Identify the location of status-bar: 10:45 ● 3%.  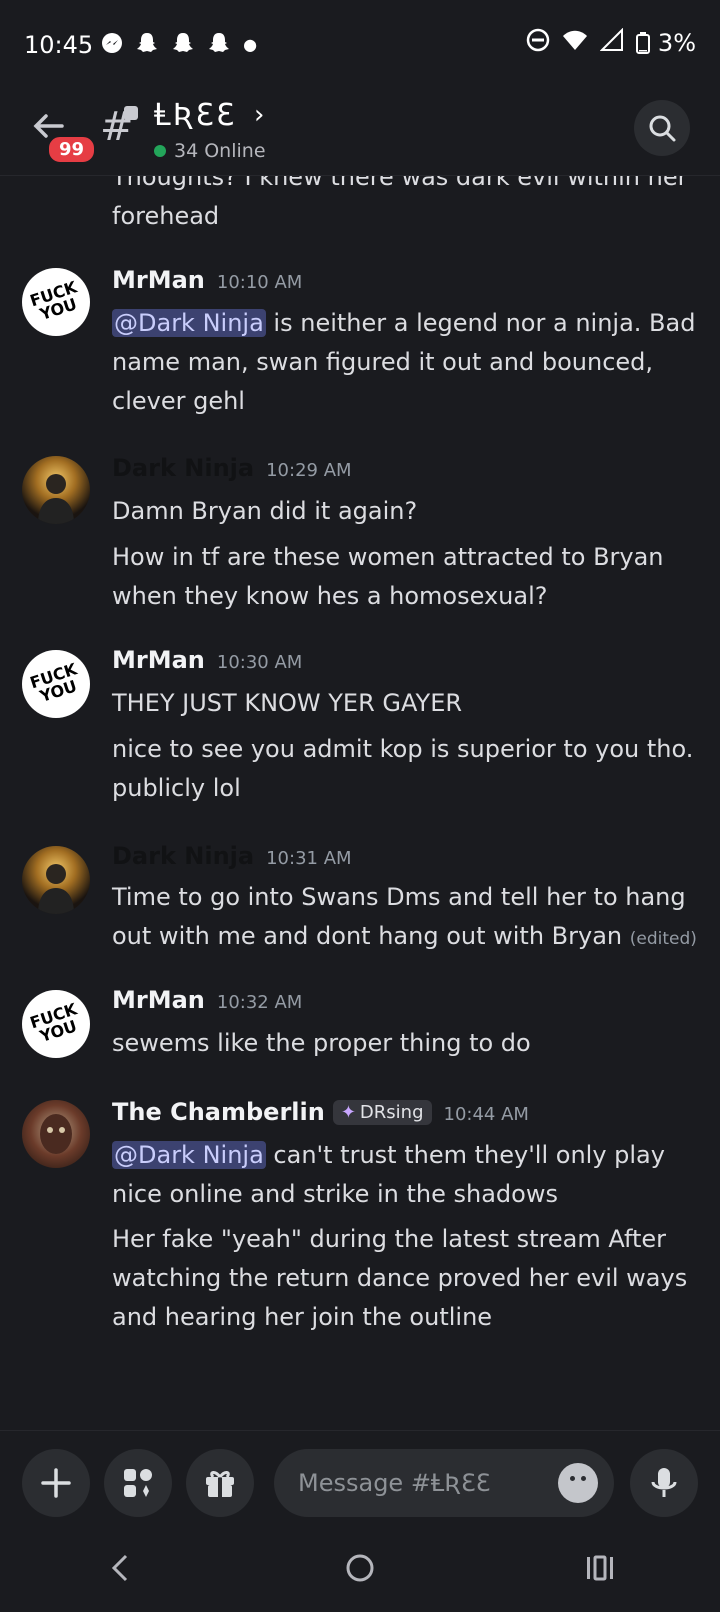
(360, 45).